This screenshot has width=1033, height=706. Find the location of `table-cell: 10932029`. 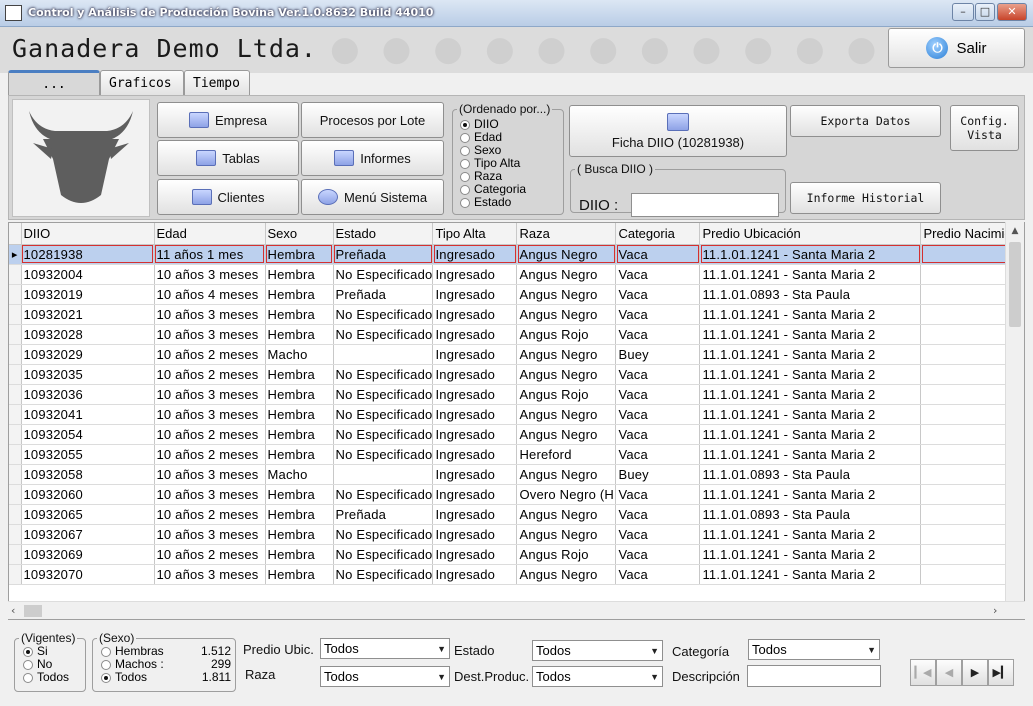

table-cell: 10932029 is located at coordinates (88, 354).